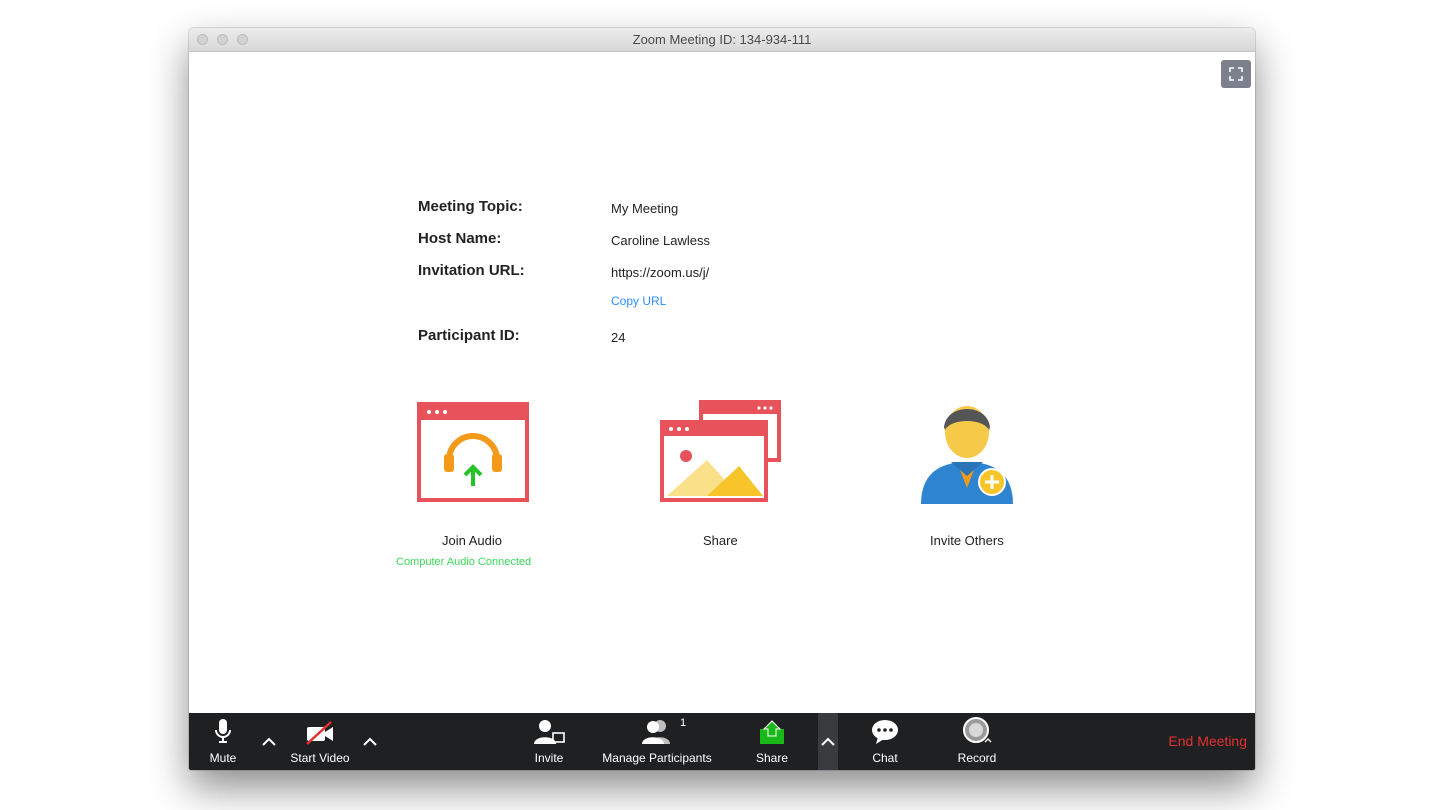 This screenshot has width=1440, height=810. I want to click on headphones-window-icon, so click(473, 452).